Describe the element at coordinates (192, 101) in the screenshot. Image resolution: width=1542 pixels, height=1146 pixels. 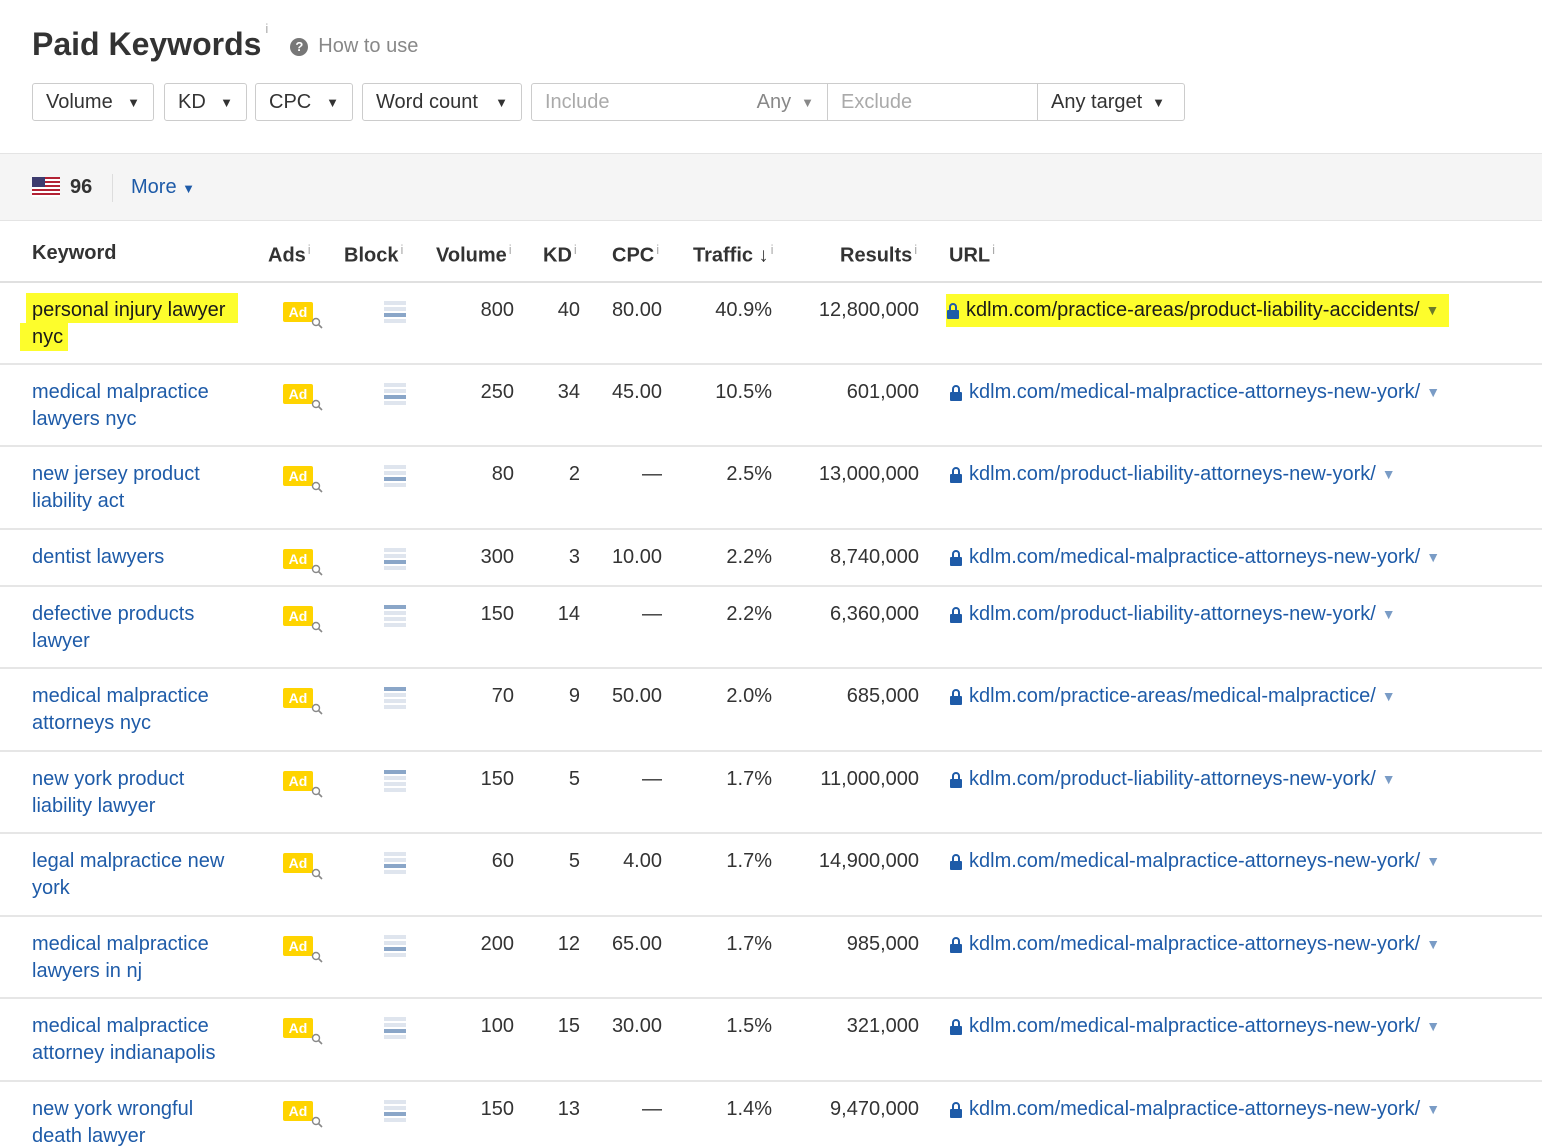
I see `kd-filter-label: KD` at that location.